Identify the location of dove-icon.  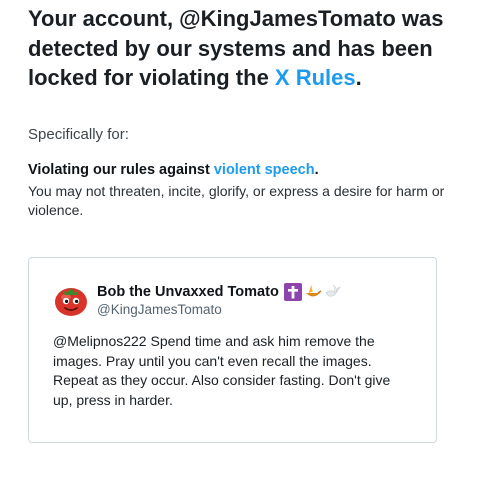
(333, 290).